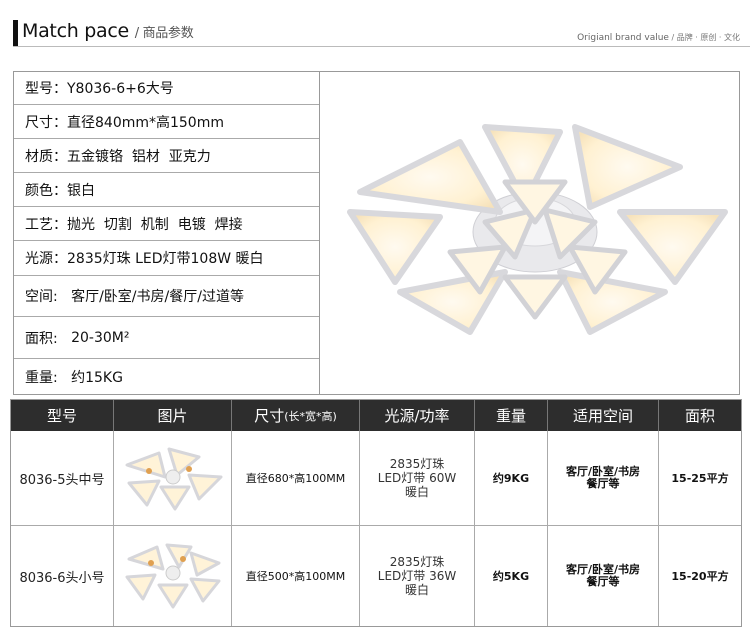 The width and height of the screenshot is (750, 635). Describe the element at coordinates (269, 416) in the screenshot. I see `col-header-size-label: 尺寸` at that location.